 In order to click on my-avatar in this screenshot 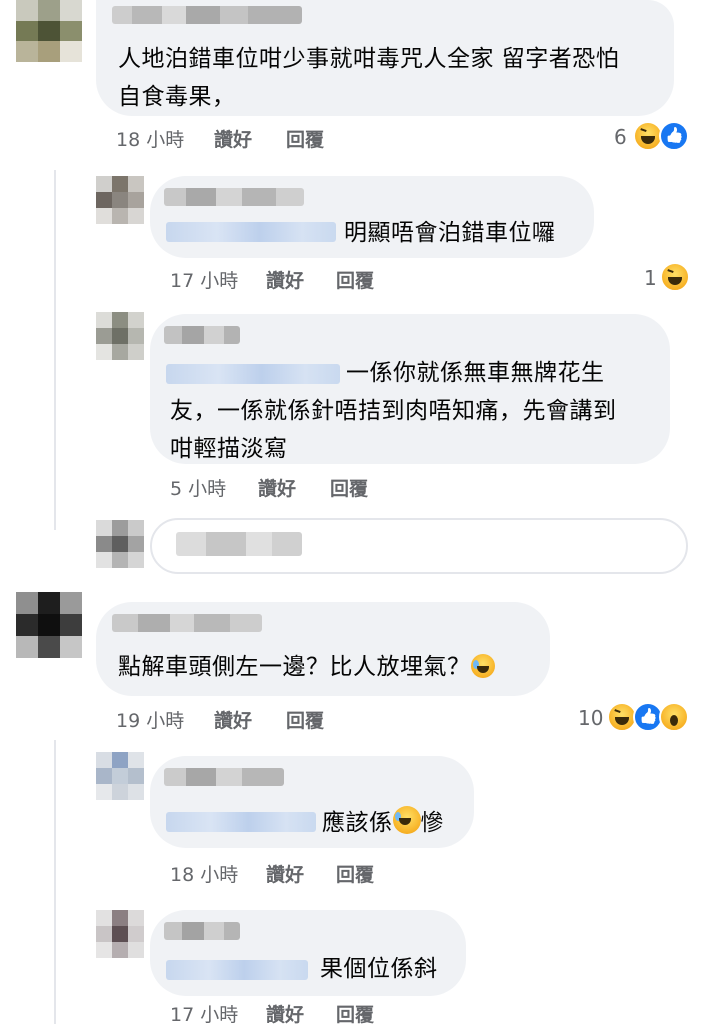, I will do `click(120, 544)`.